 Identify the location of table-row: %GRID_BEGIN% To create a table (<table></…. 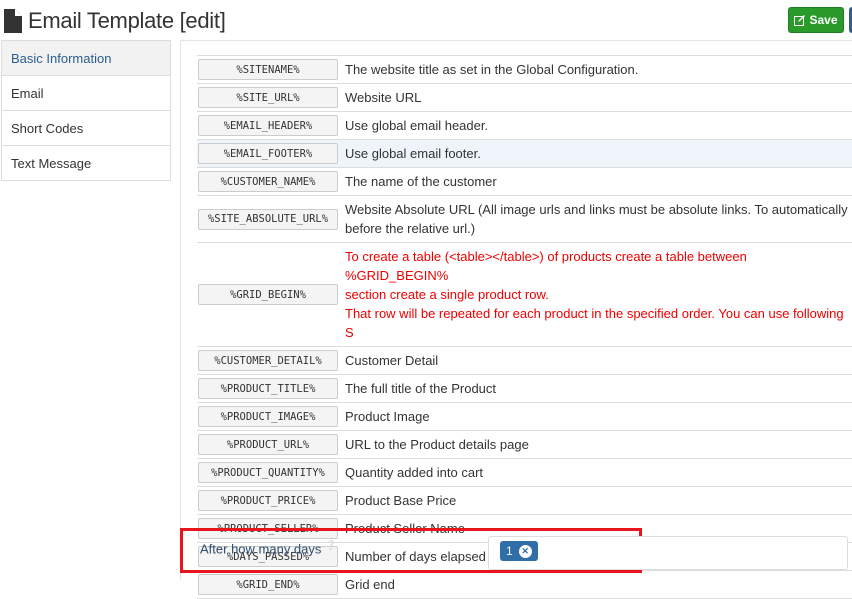
(524, 295).